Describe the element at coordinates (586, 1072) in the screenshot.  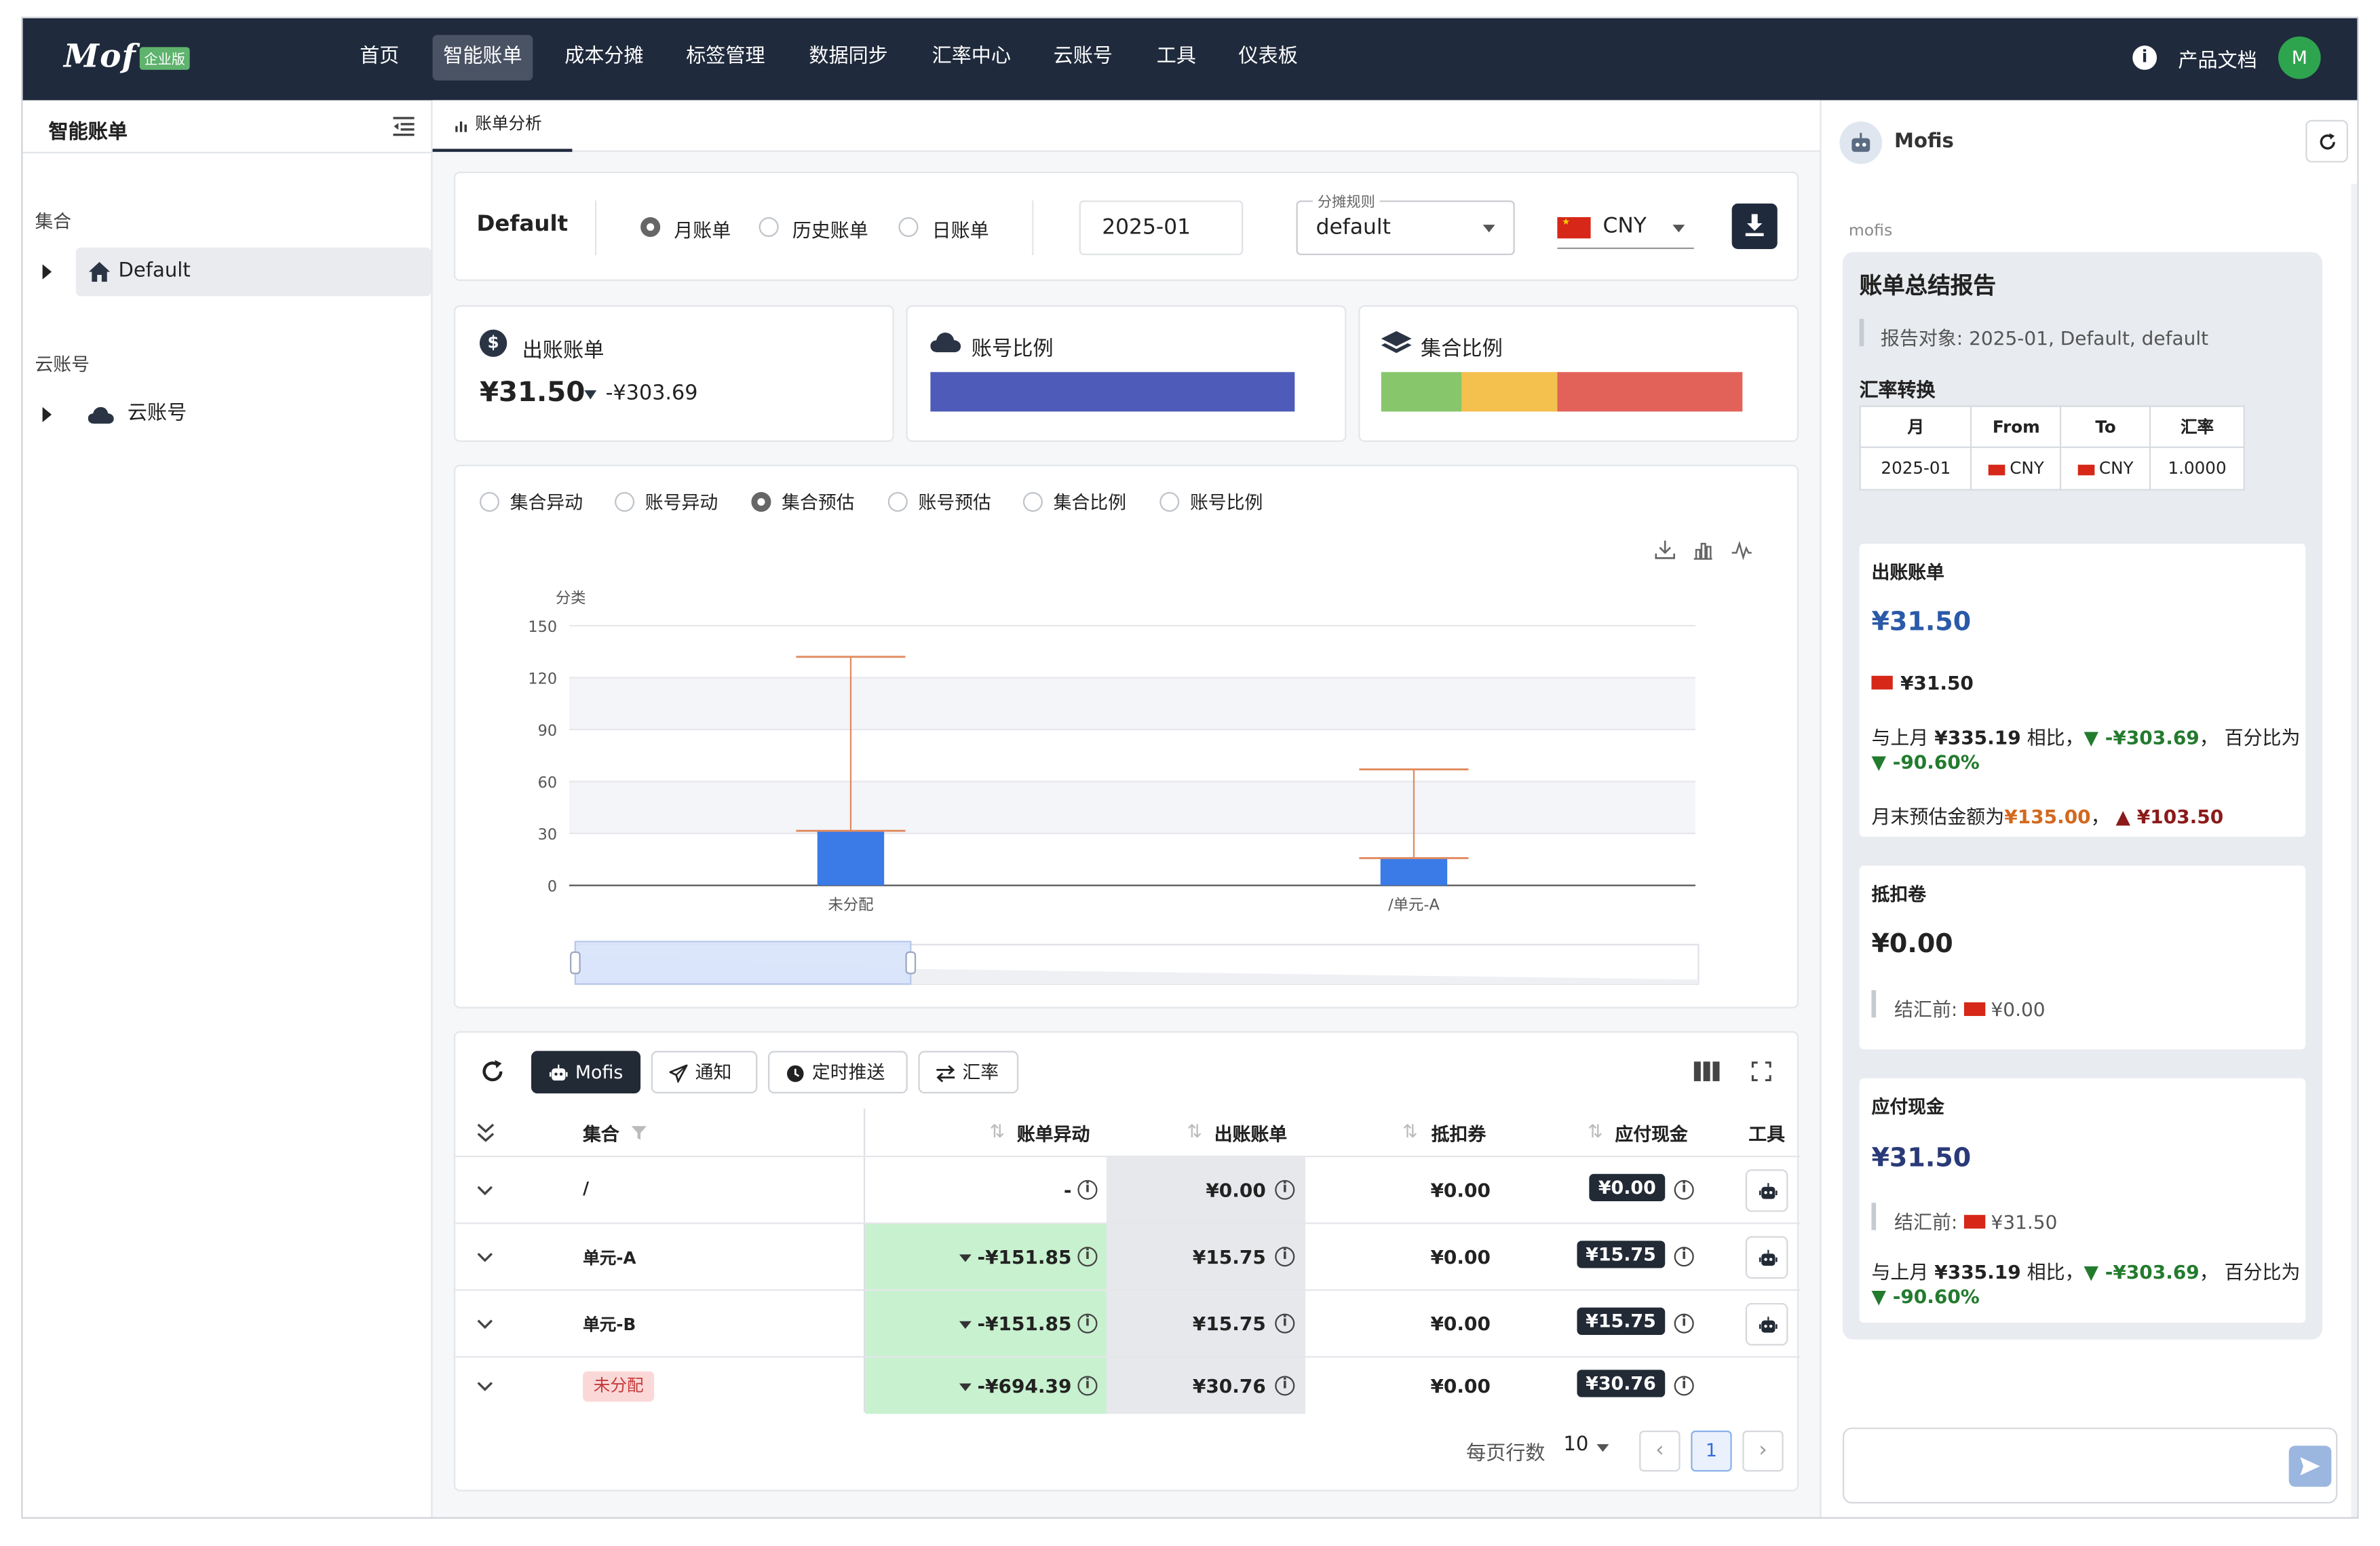
I see `mofis-button: Mofis` at that location.